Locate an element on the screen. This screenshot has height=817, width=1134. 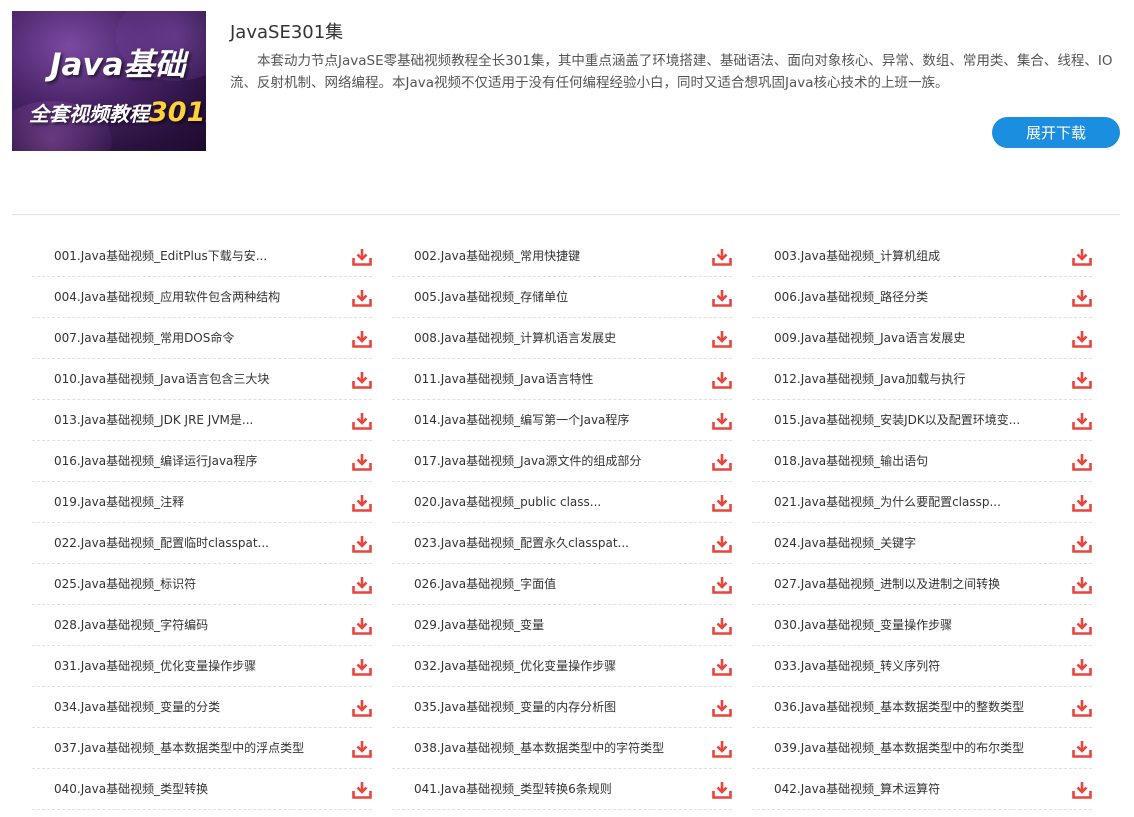
video-item: 036.Java基础视频_基本数据类型中的整数类型 is located at coordinates (922, 707).